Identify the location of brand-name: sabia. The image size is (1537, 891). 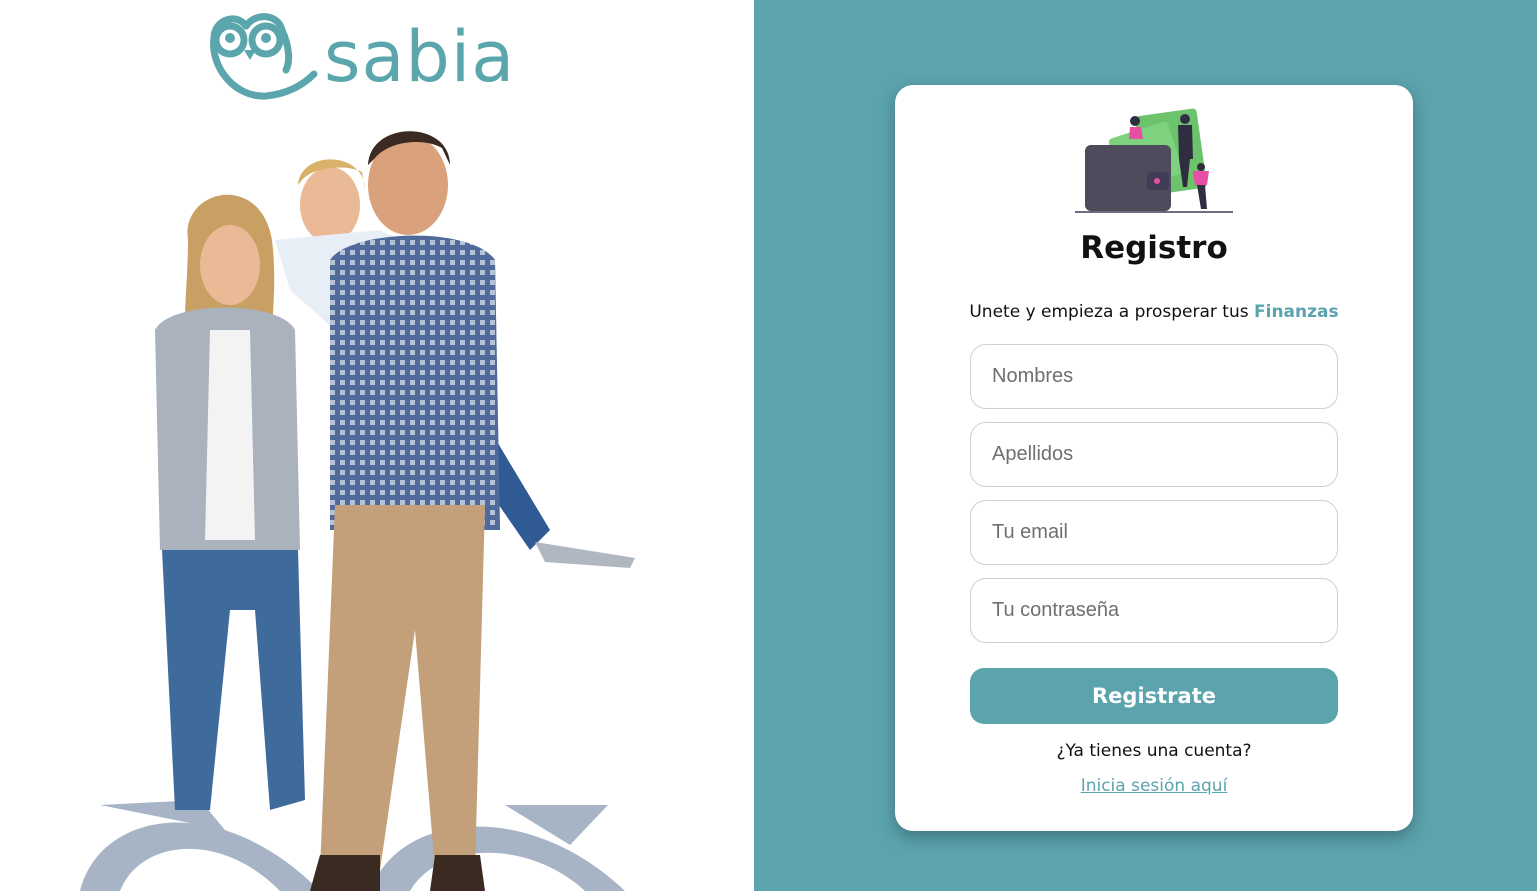
(420, 57).